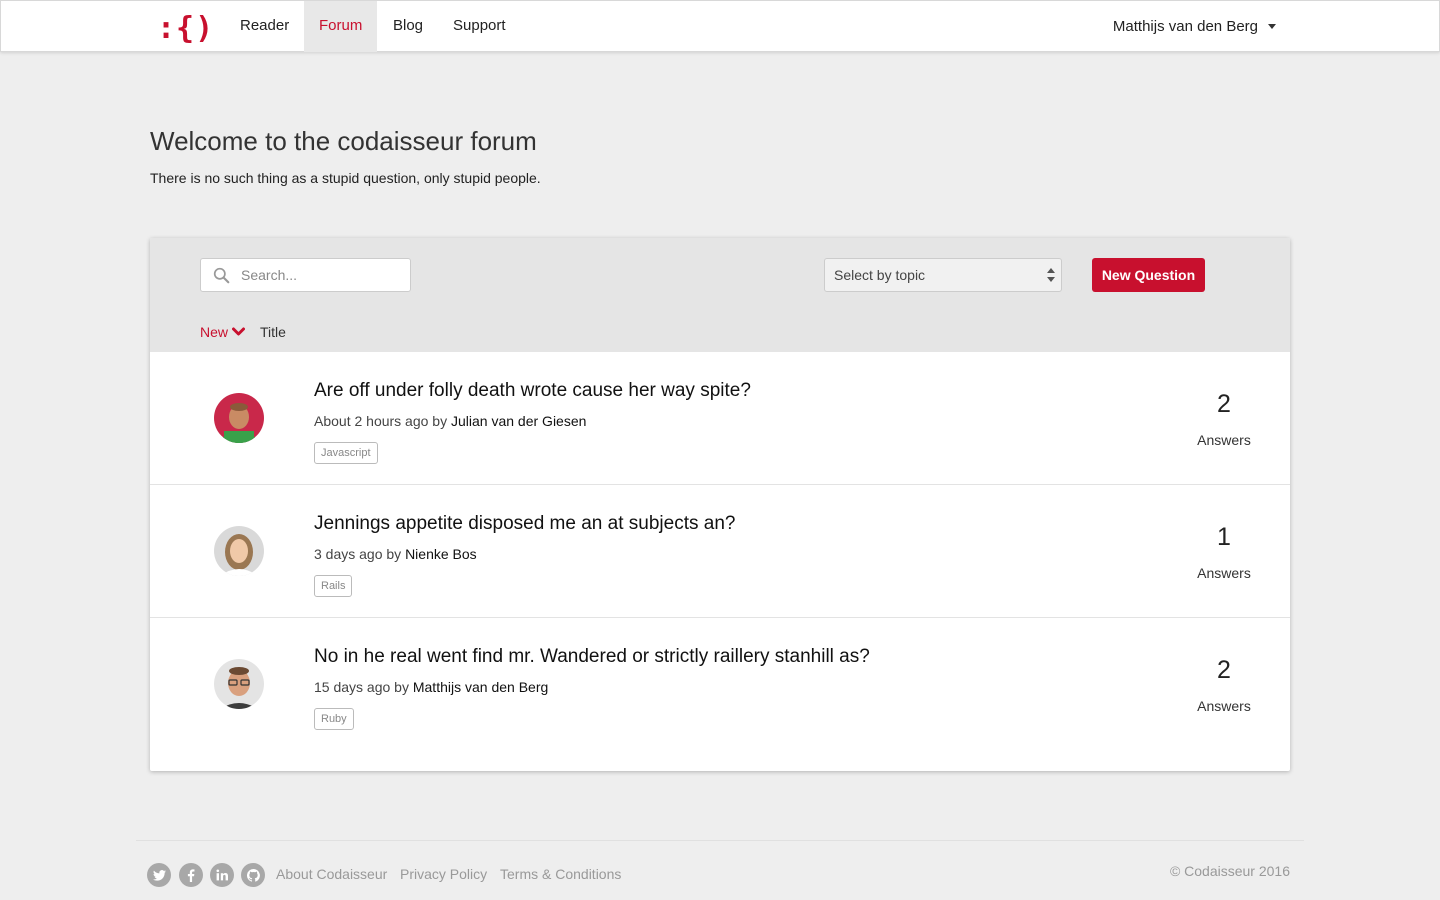 The width and height of the screenshot is (1440, 900). I want to click on question-author: Nienke Bos, so click(441, 554).